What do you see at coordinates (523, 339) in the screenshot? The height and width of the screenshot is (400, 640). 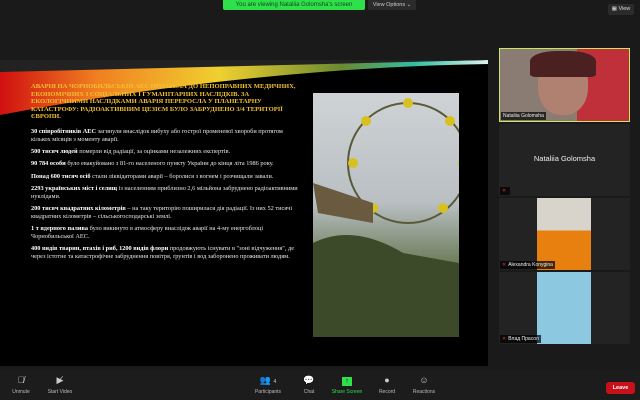 I see `participant-name: Влад Прасол` at bounding box center [523, 339].